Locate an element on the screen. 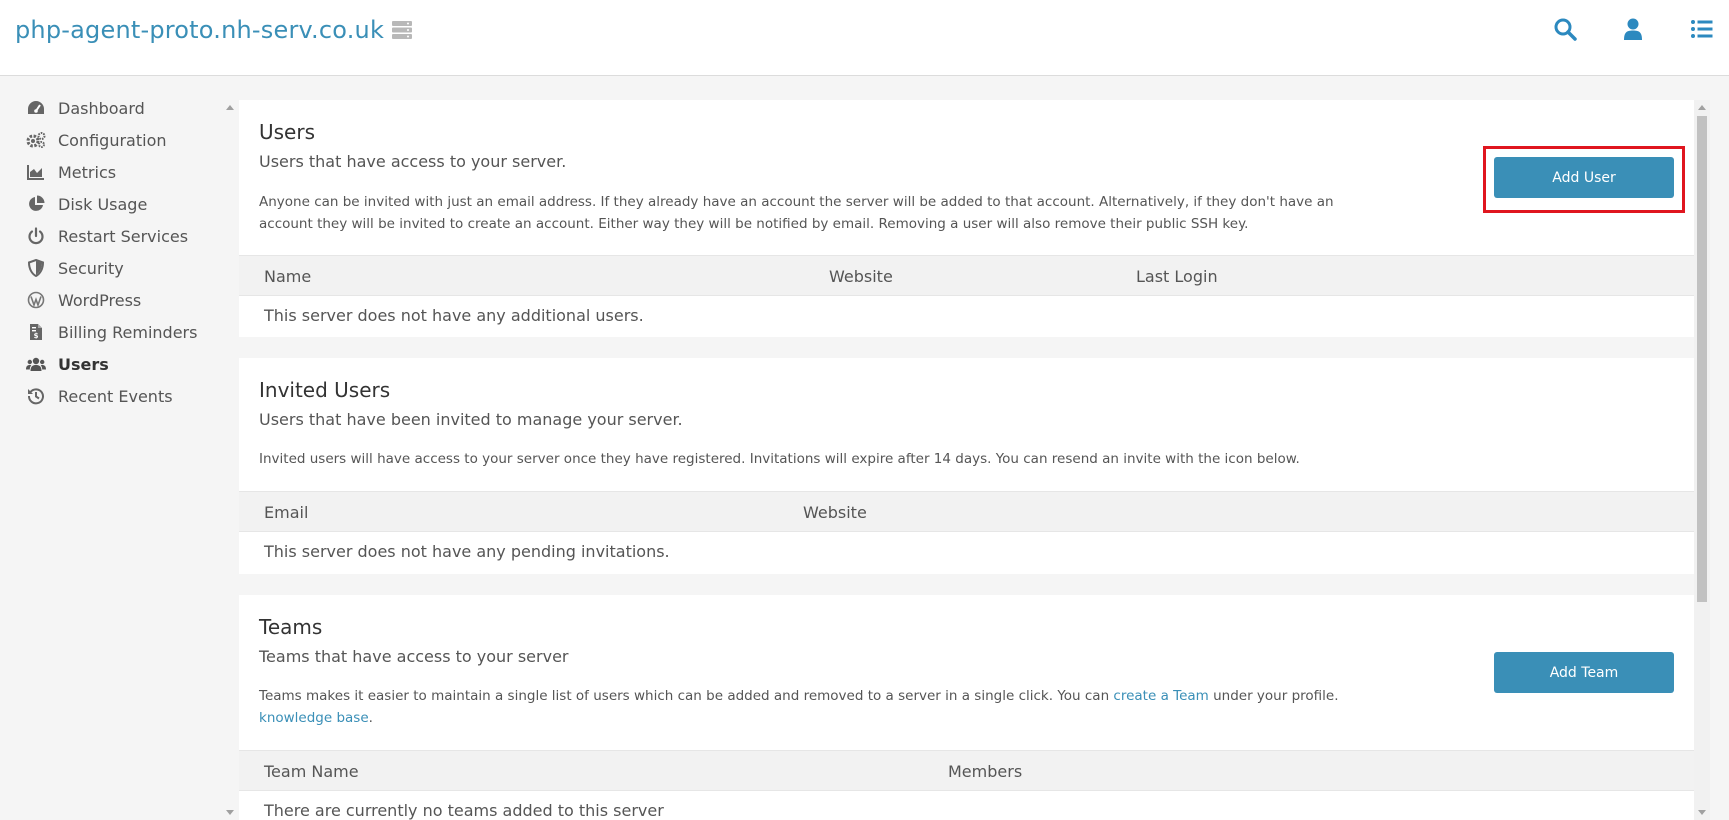 The width and height of the screenshot is (1729, 820). wordpress-icon is located at coordinates (36, 300).